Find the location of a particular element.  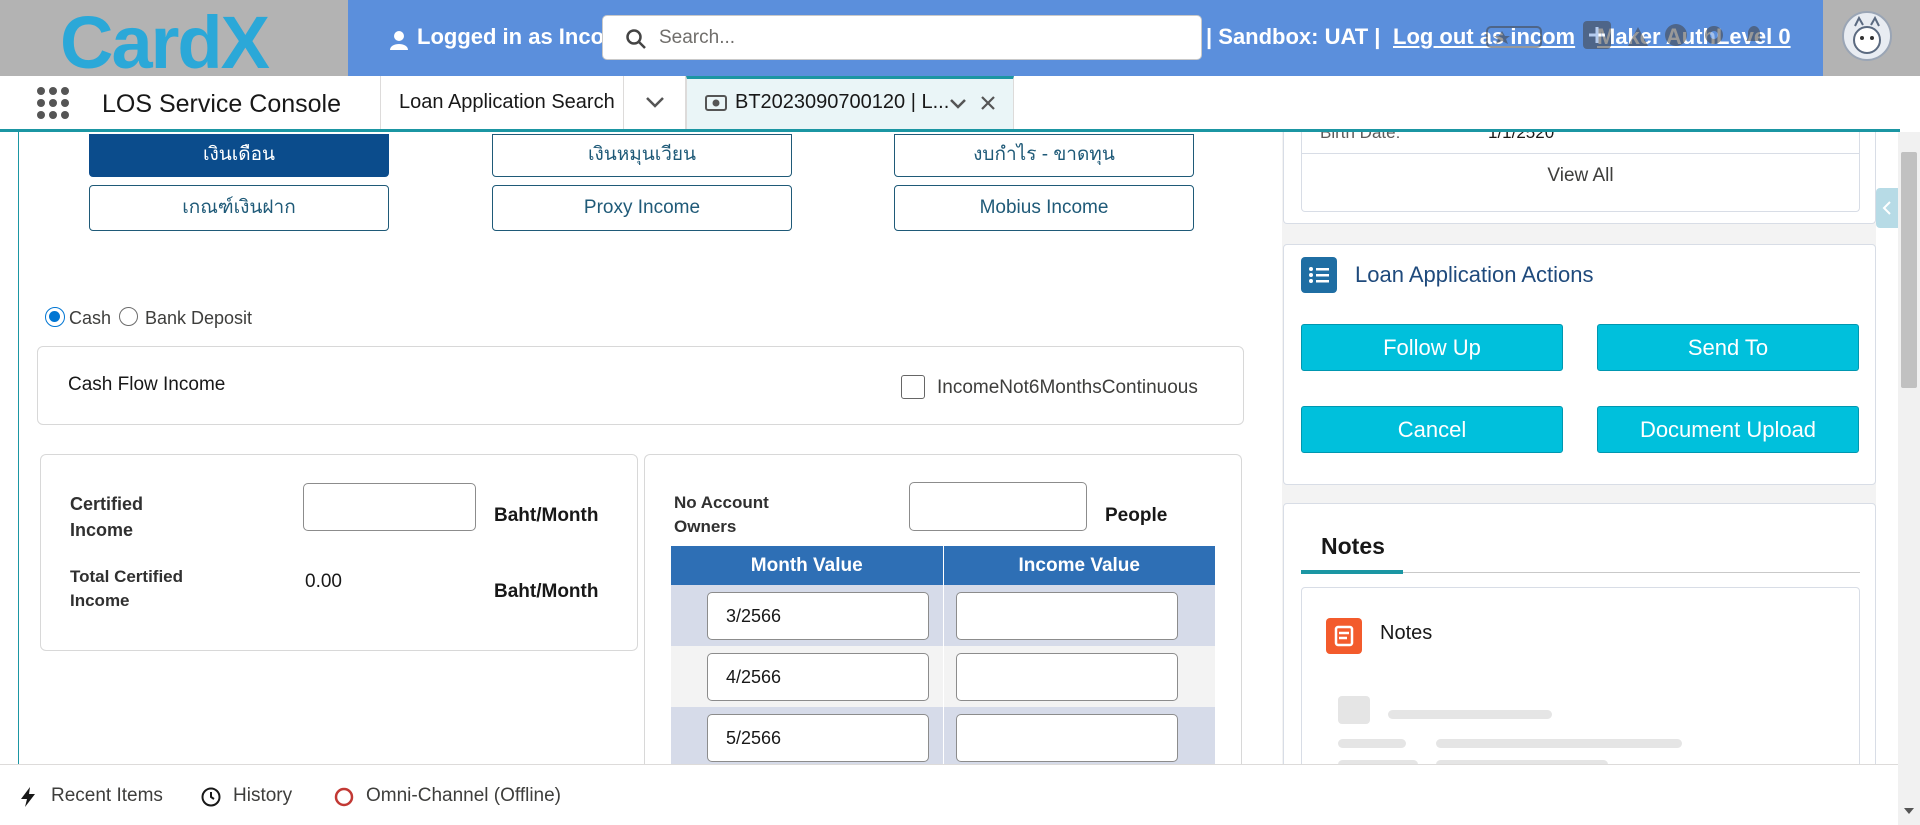

notes-tab-underline is located at coordinates (1352, 572).